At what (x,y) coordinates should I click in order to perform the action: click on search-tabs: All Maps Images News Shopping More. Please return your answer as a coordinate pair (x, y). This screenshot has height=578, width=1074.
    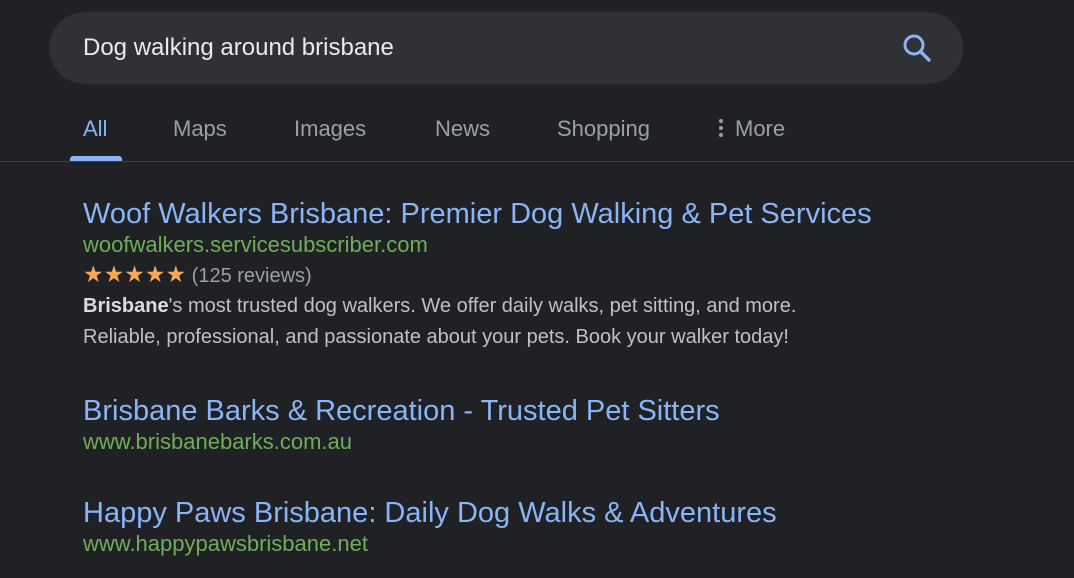
    Looking at the image, I should click on (537, 135).